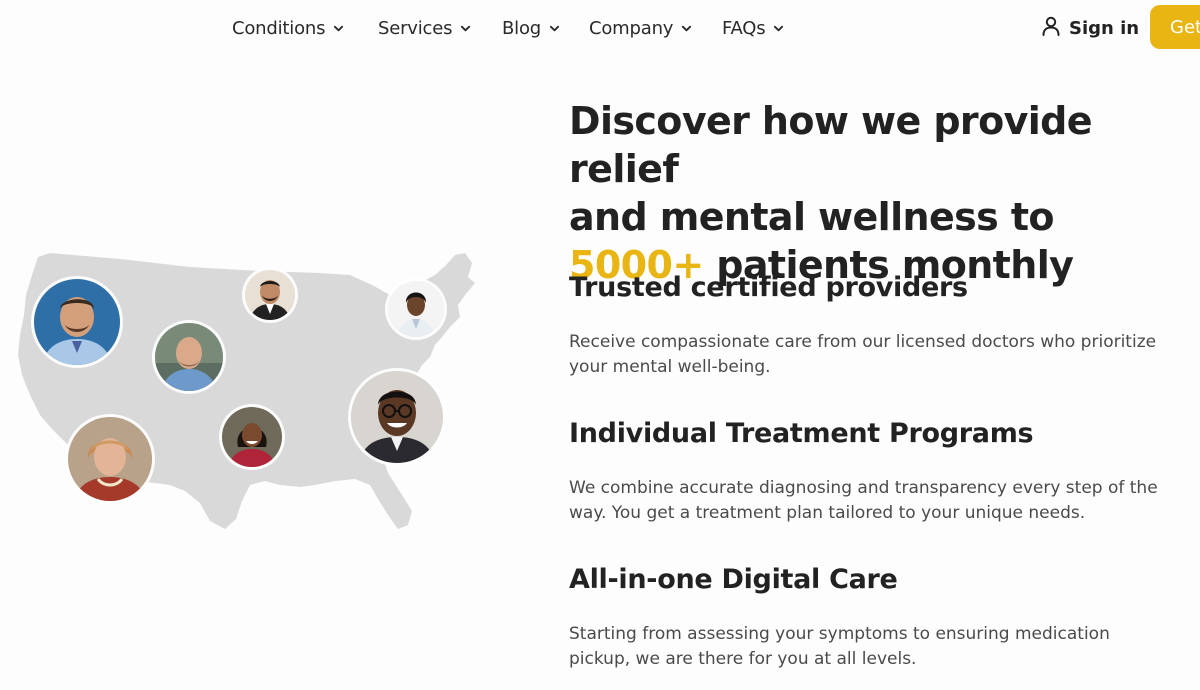 This screenshot has height=690, width=1200. I want to click on nav-item-faqs: FAQs, so click(753, 28).